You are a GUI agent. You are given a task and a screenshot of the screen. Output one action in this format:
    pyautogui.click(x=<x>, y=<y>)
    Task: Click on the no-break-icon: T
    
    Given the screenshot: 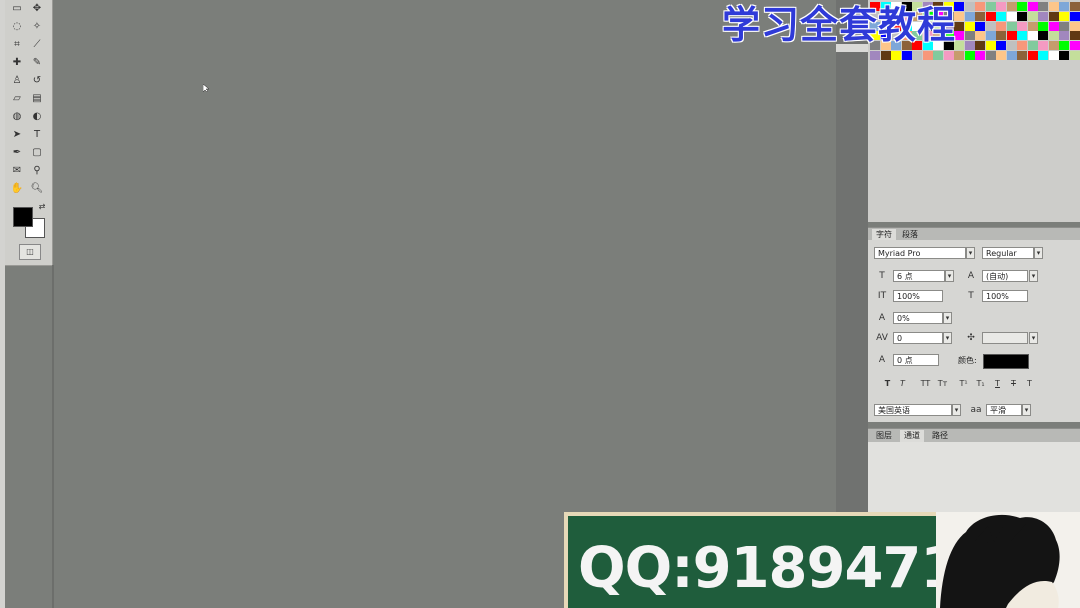 What is the action you would take?
    pyautogui.click(x=1029, y=384)
    